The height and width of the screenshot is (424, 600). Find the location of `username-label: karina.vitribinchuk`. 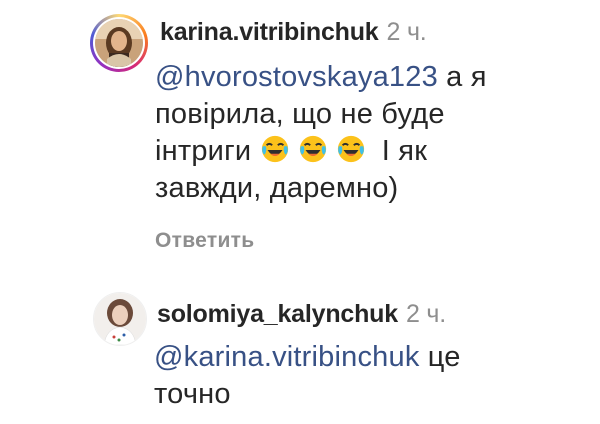

username-label: karina.vitribinchuk is located at coordinates (269, 32).